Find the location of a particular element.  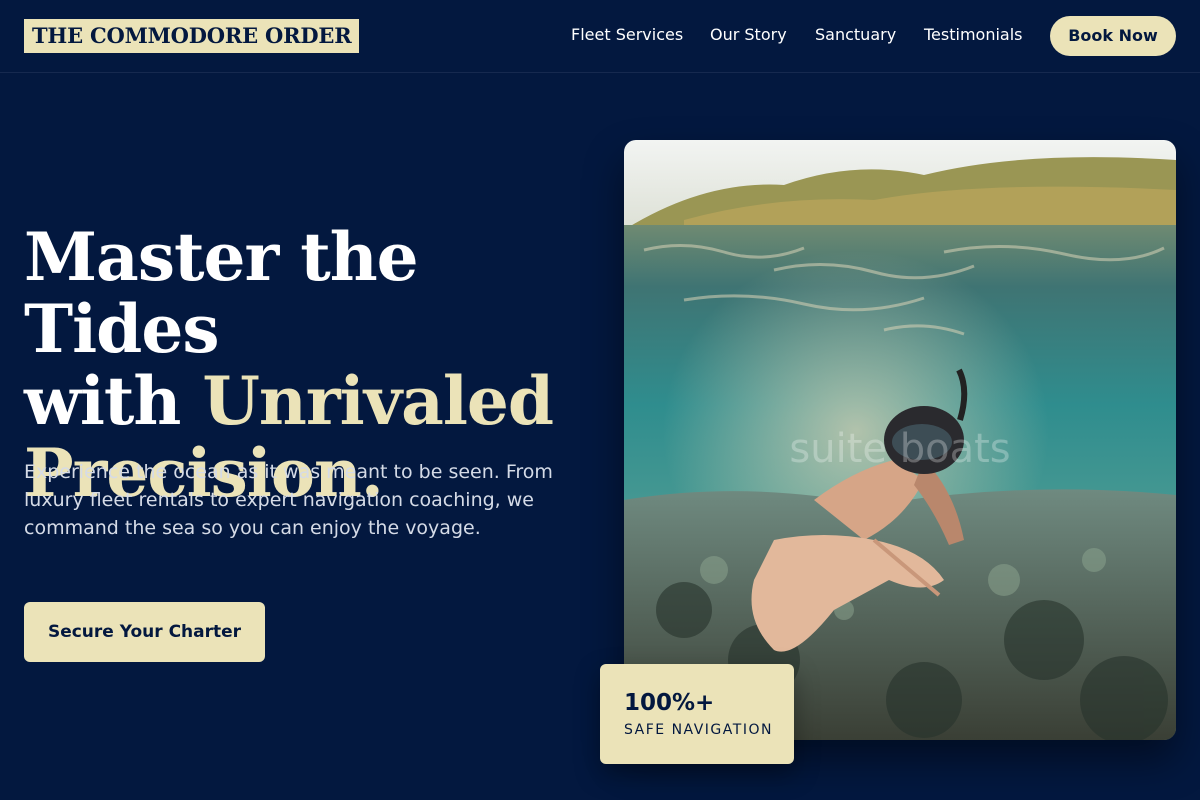

hero-title-line-2-plain: with is located at coordinates (113, 401).